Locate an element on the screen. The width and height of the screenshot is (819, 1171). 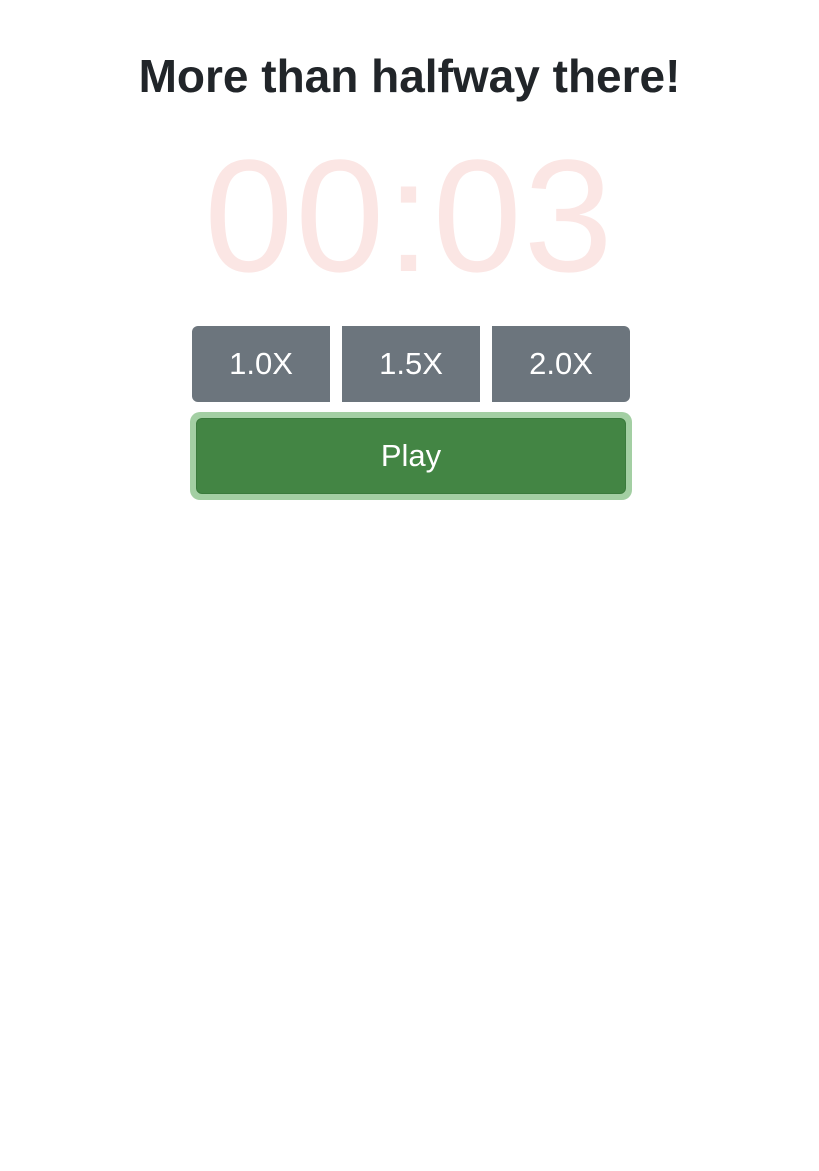
countdown-timer: 00:03 is located at coordinates (409, 215).